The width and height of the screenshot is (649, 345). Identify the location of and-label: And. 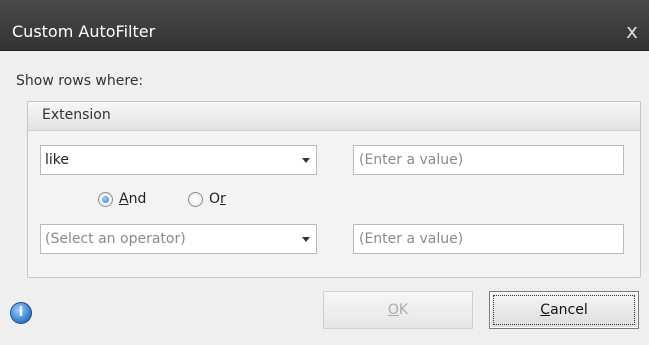
(133, 199).